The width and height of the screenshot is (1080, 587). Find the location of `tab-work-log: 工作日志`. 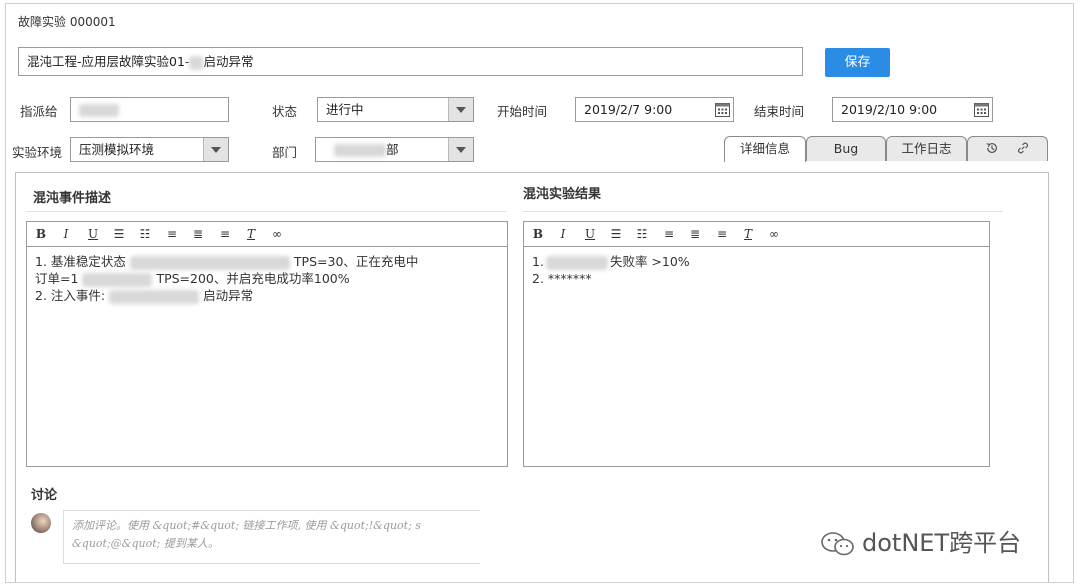

tab-work-log: 工作日志 is located at coordinates (926, 148).